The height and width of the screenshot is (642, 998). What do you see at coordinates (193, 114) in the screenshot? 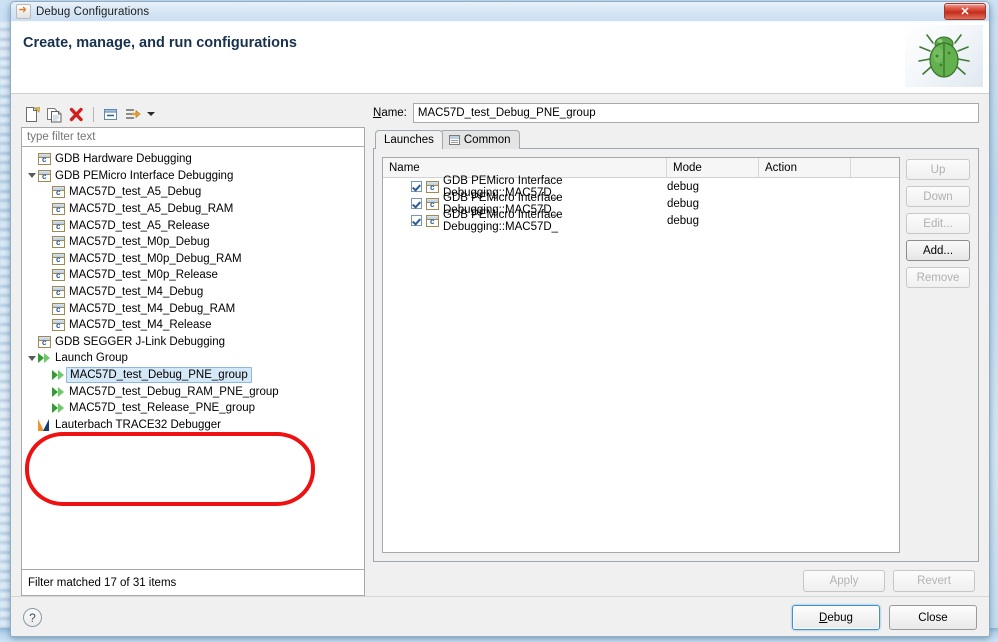
I see `tree-toolbar` at bounding box center [193, 114].